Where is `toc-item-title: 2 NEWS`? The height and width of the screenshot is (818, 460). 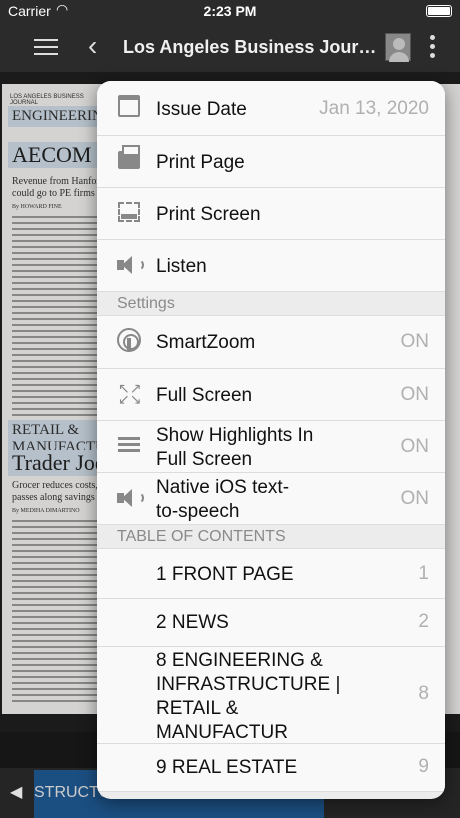
toc-item-title: 2 NEWS is located at coordinates (192, 622).